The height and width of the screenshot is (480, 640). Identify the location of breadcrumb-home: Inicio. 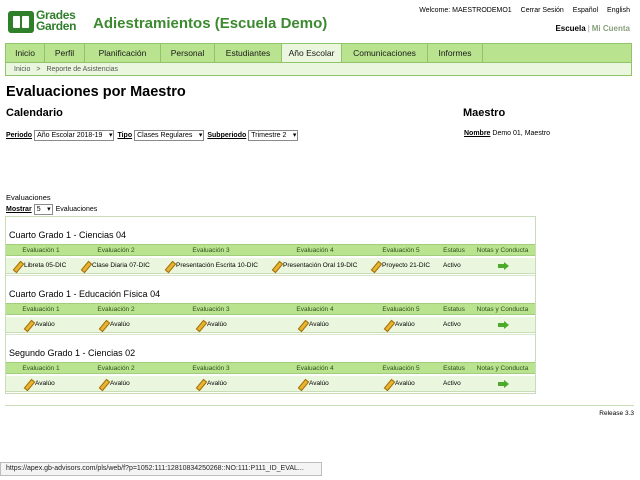
(22, 69).